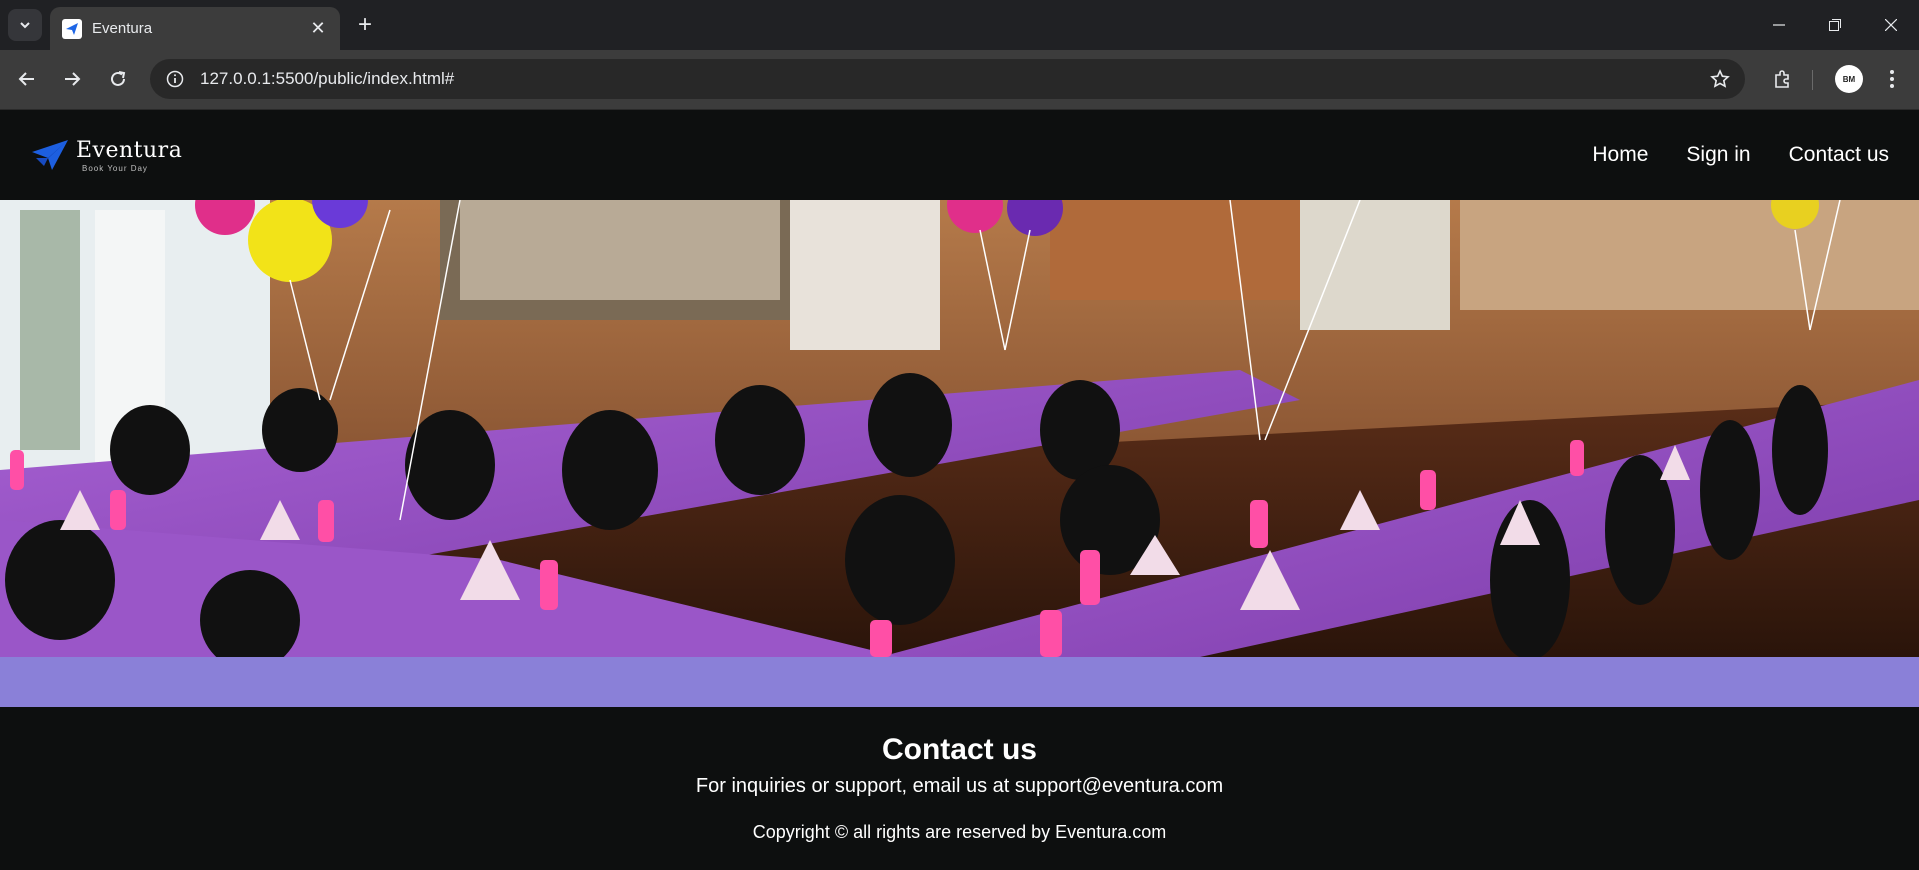 The width and height of the screenshot is (1919, 870). Describe the element at coordinates (27, 79) in the screenshot. I see `back-arrow-icon` at that location.